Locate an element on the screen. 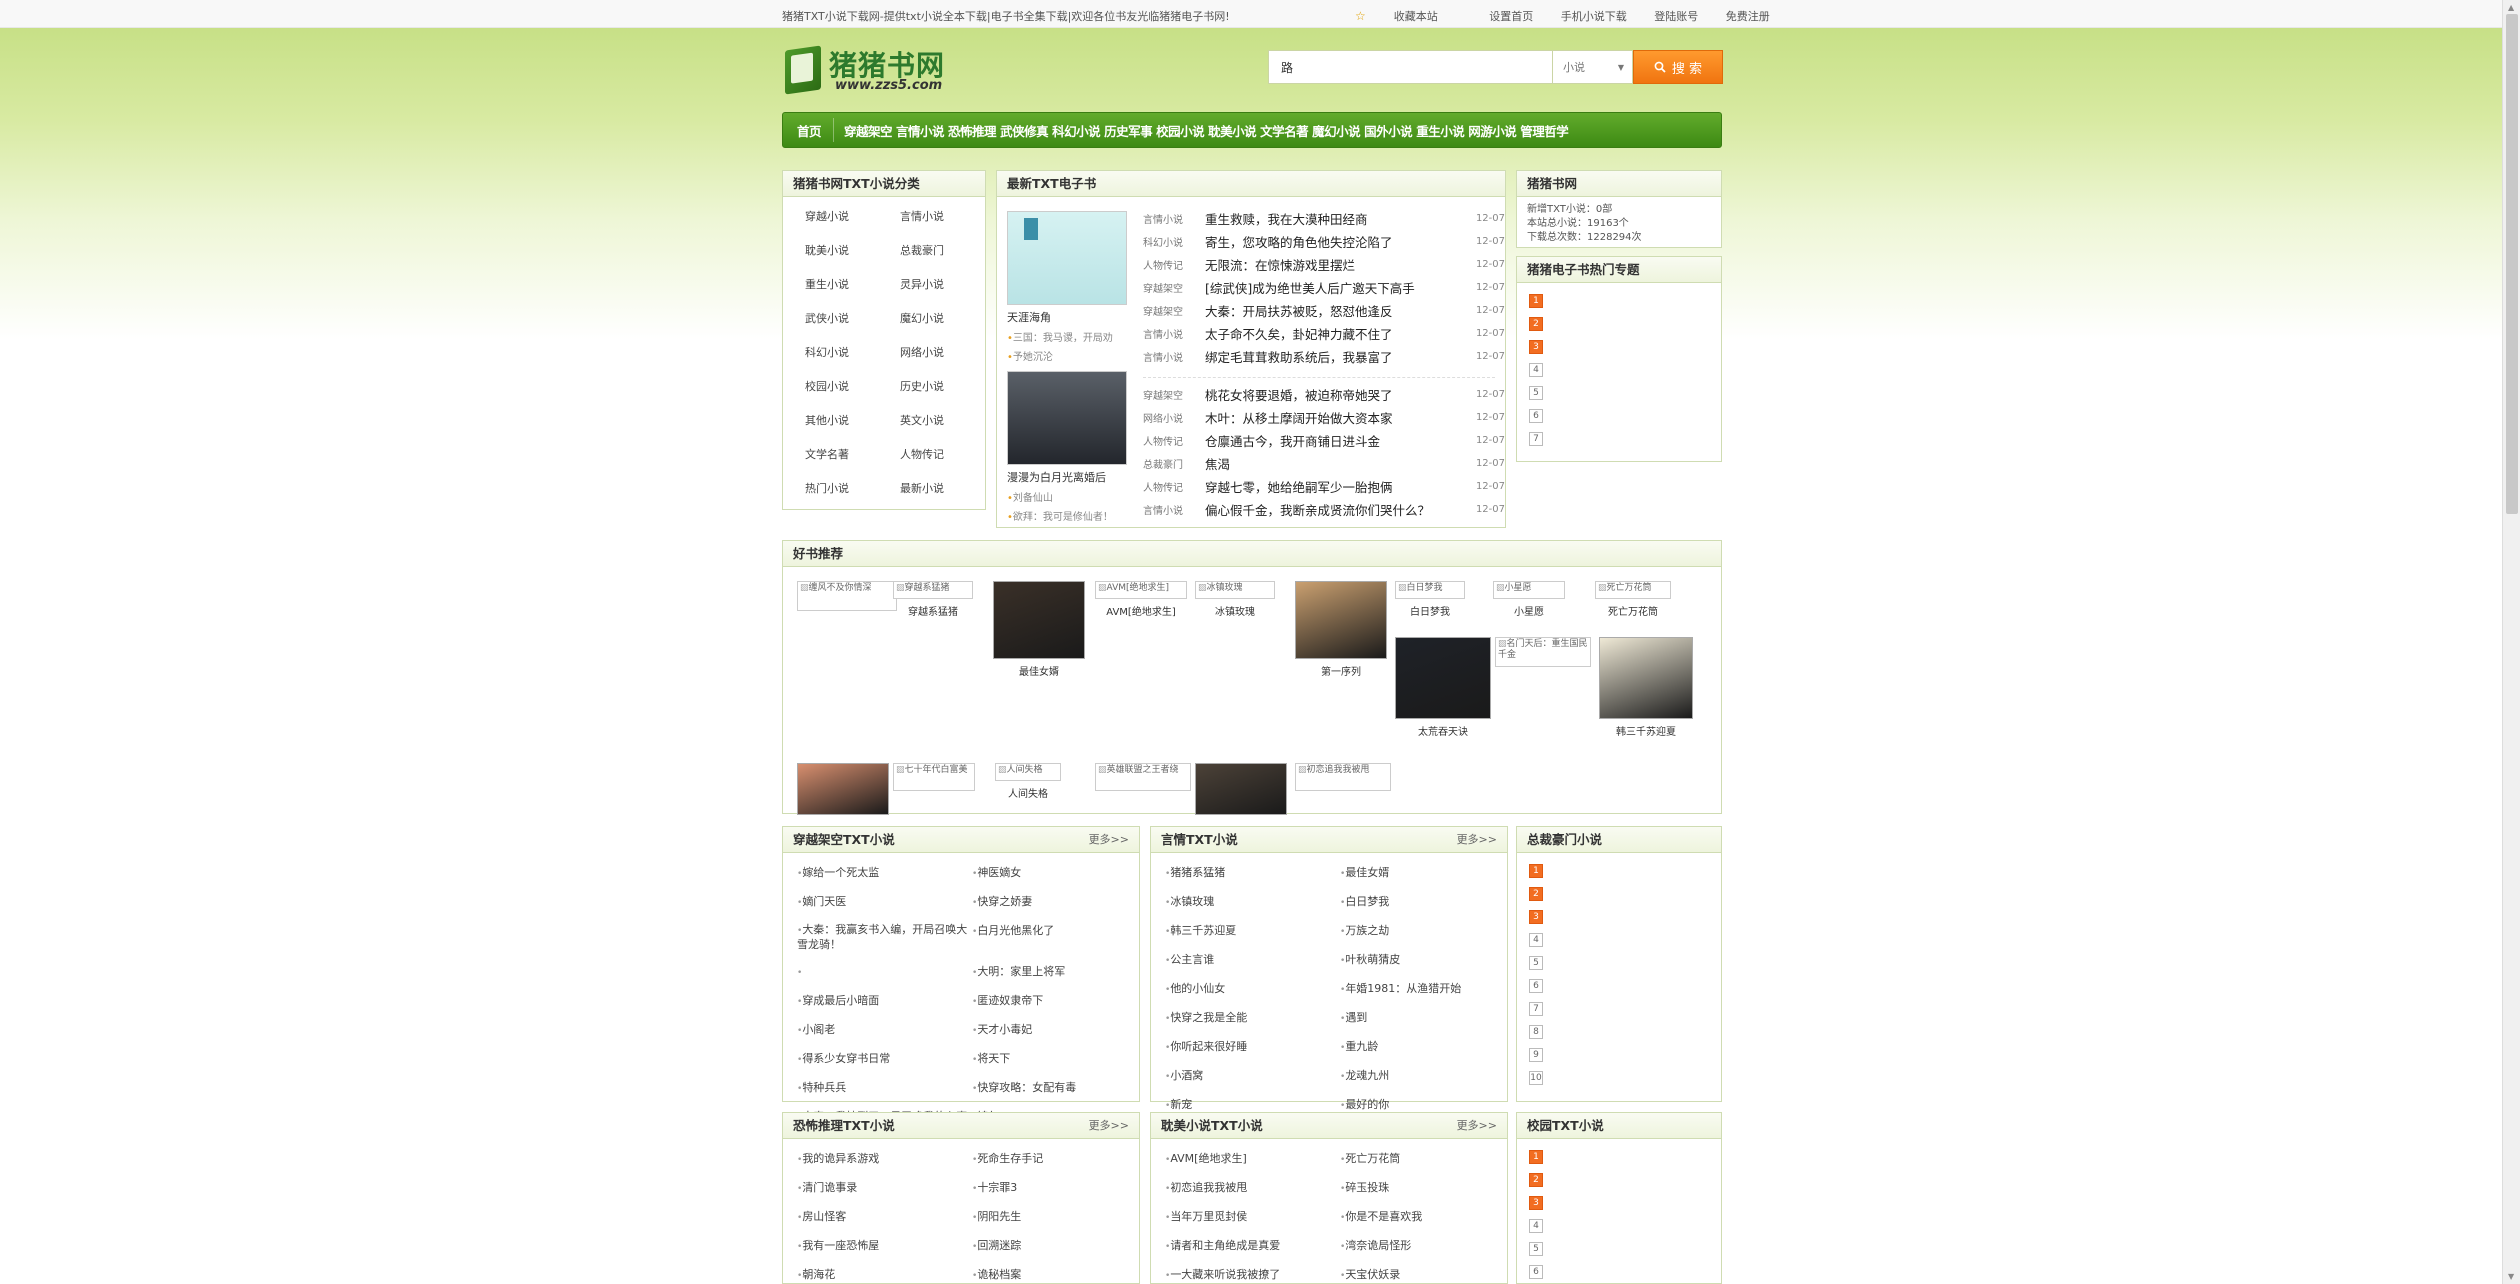  section-list-item: 公主言谁 is located at coordinates (1252, 960).